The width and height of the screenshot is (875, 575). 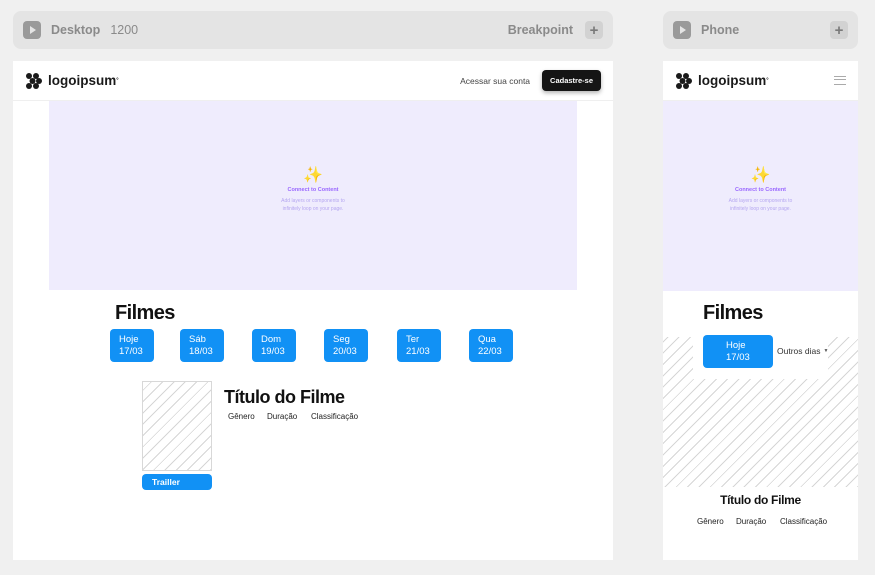 I want to click on trailer-button: Trailler, so click(x=177, y=482).